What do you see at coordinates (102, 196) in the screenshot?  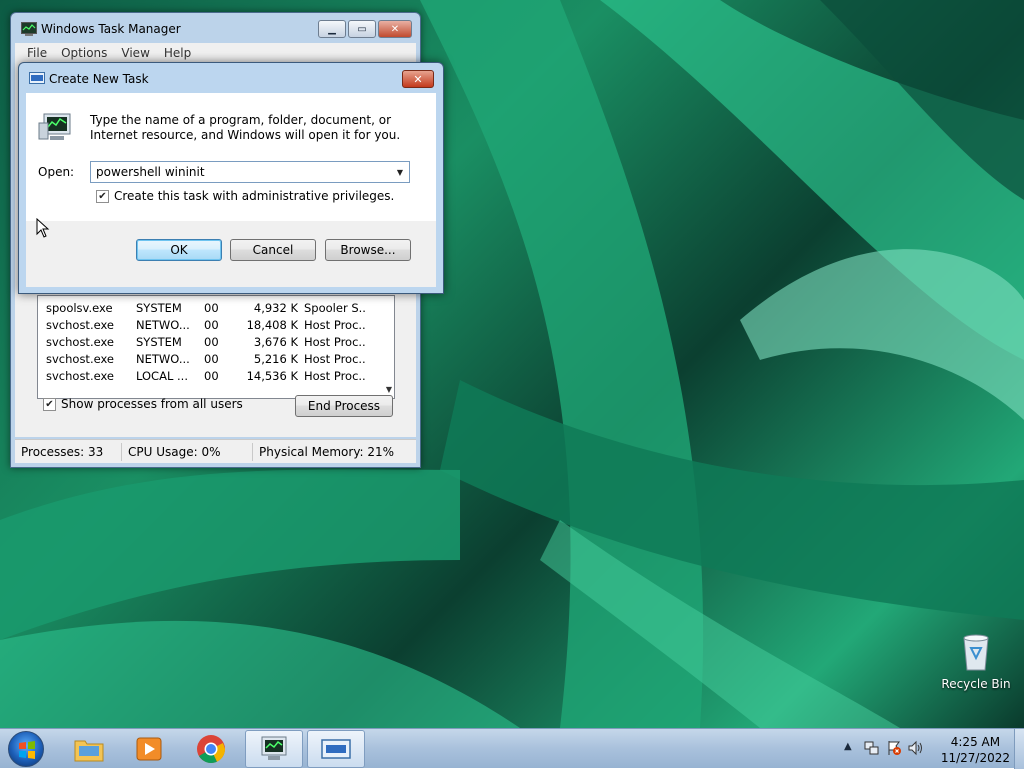 I see `admin-privileges-checkbox: ✔` at bounding box center [102, 196].